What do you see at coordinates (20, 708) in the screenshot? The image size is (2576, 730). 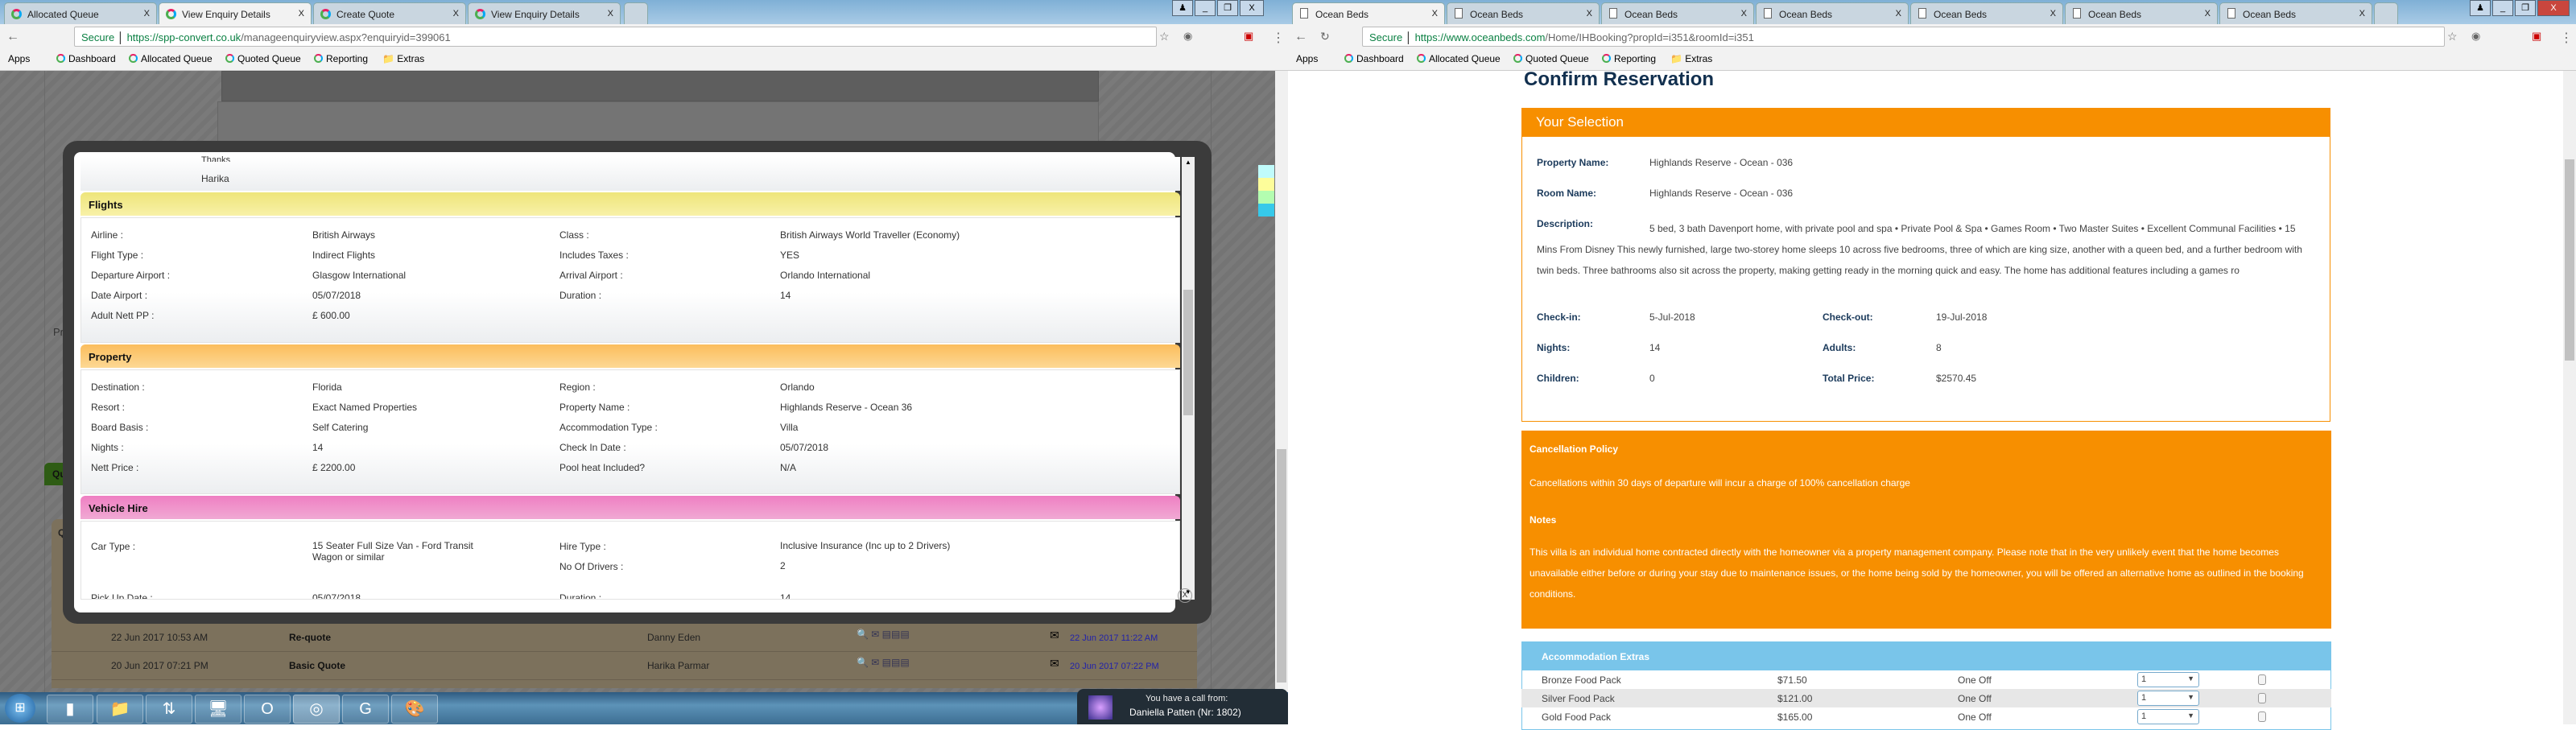 I see `start-button: ⊞` at bounding box center [20, 708].